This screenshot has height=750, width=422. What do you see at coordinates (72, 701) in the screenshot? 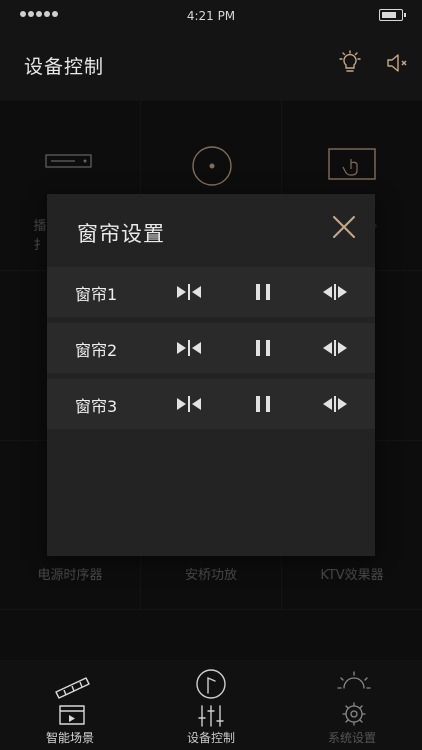
I see `scene-clapper-icon` at bounding box center [72, 701].